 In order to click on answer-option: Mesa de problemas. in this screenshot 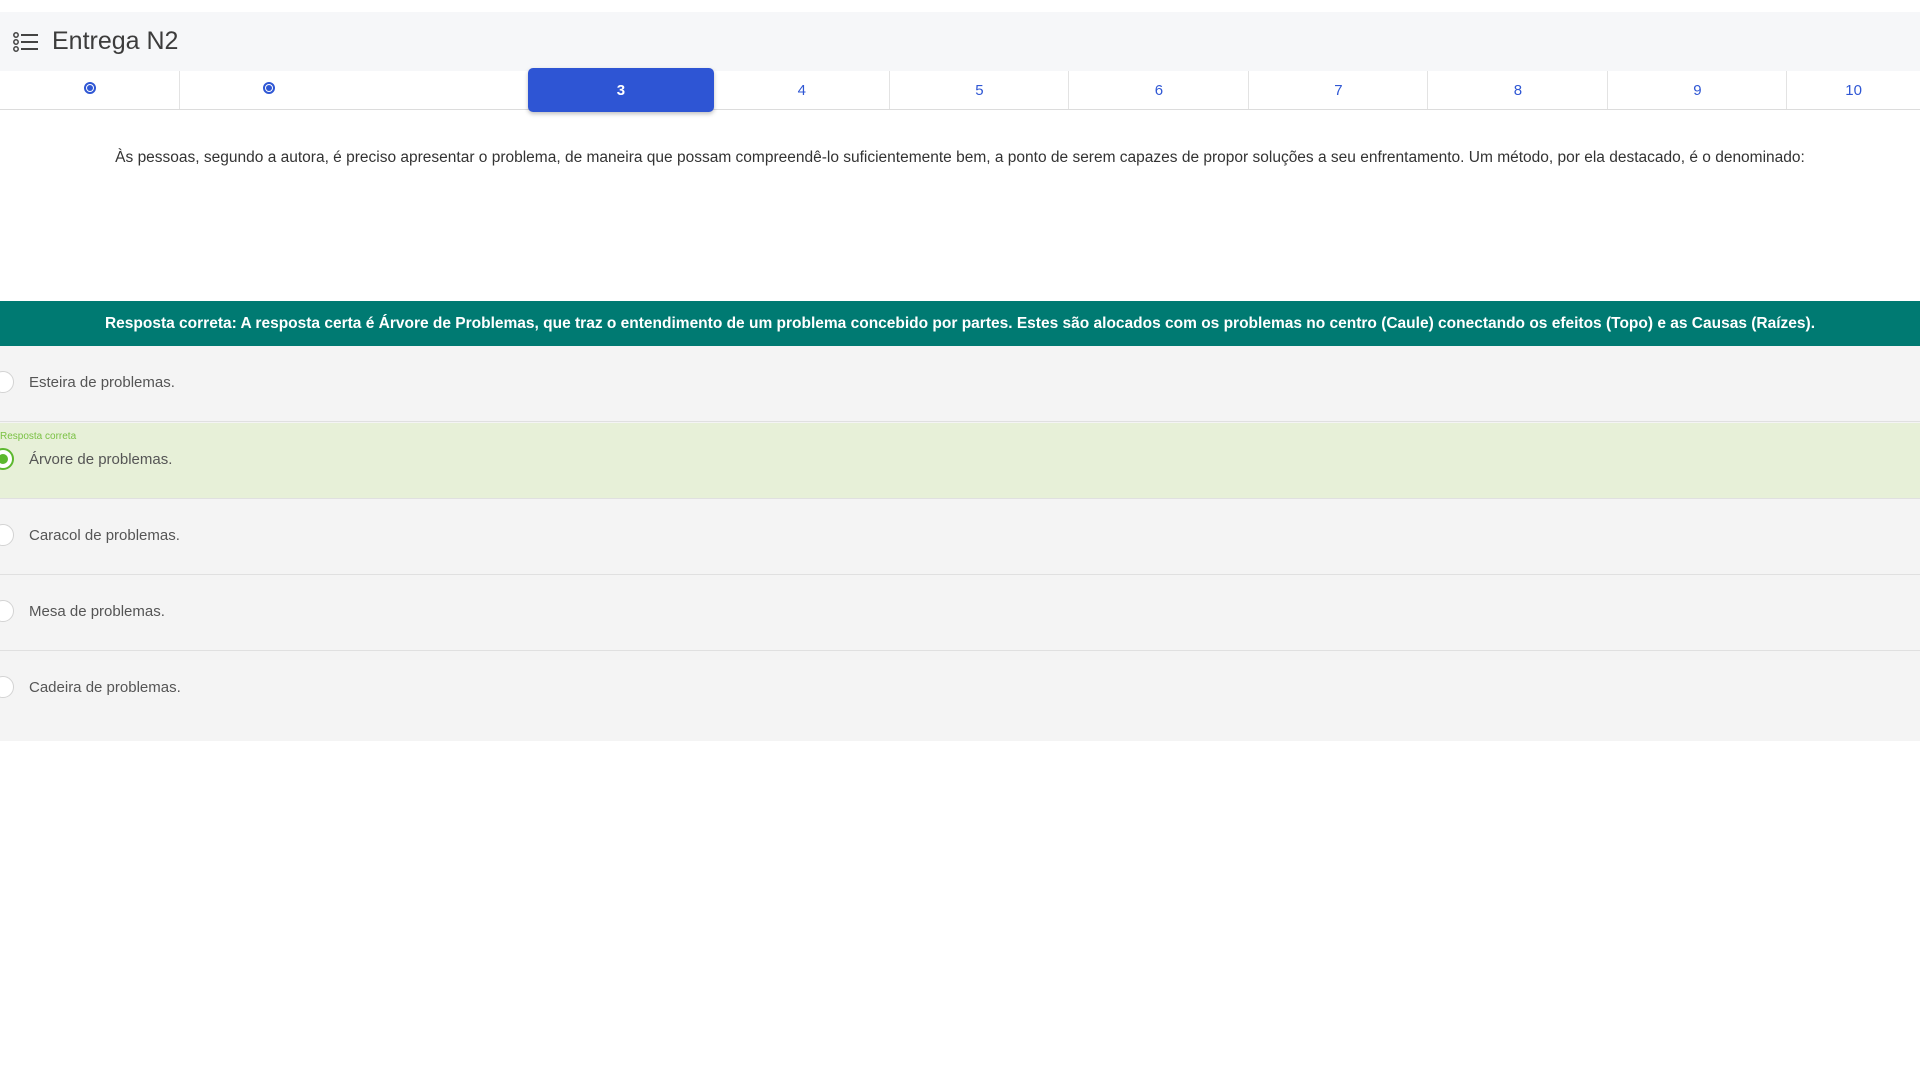, I will do `click(960, 613)`.